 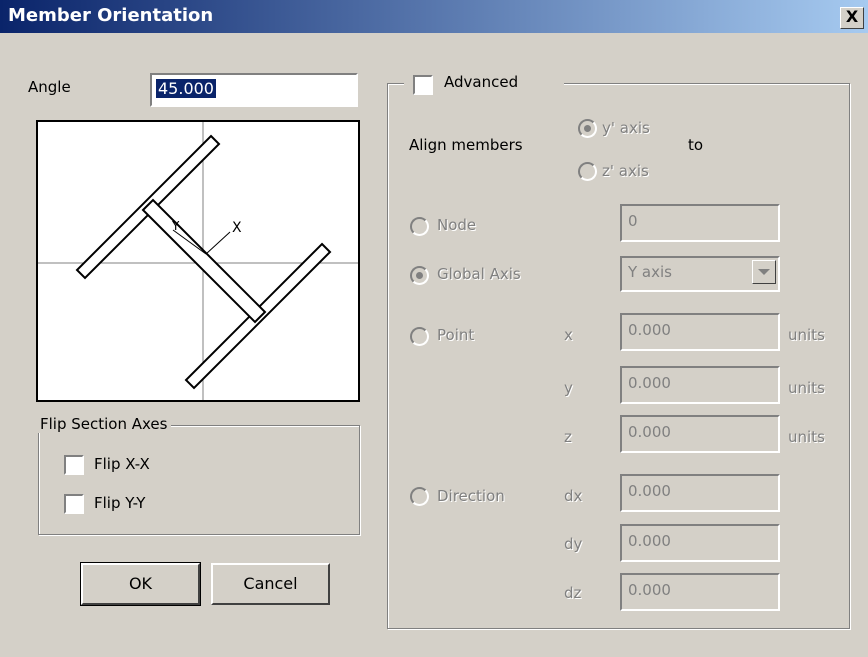 I want to click on point-y-units: units, so click(x=806, y=388).